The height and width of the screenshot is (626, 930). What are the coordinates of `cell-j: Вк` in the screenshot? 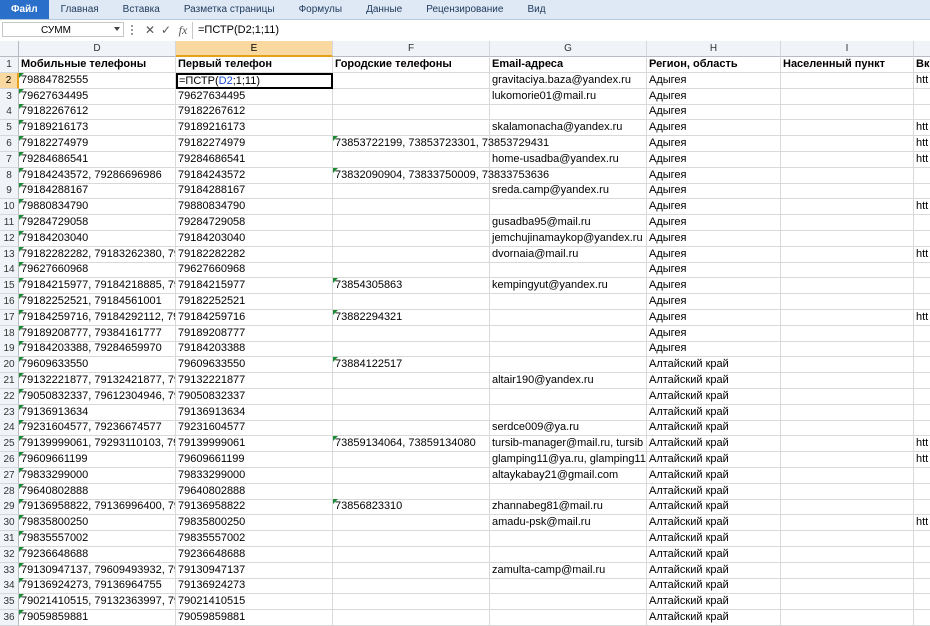 It's located at (922, 65).